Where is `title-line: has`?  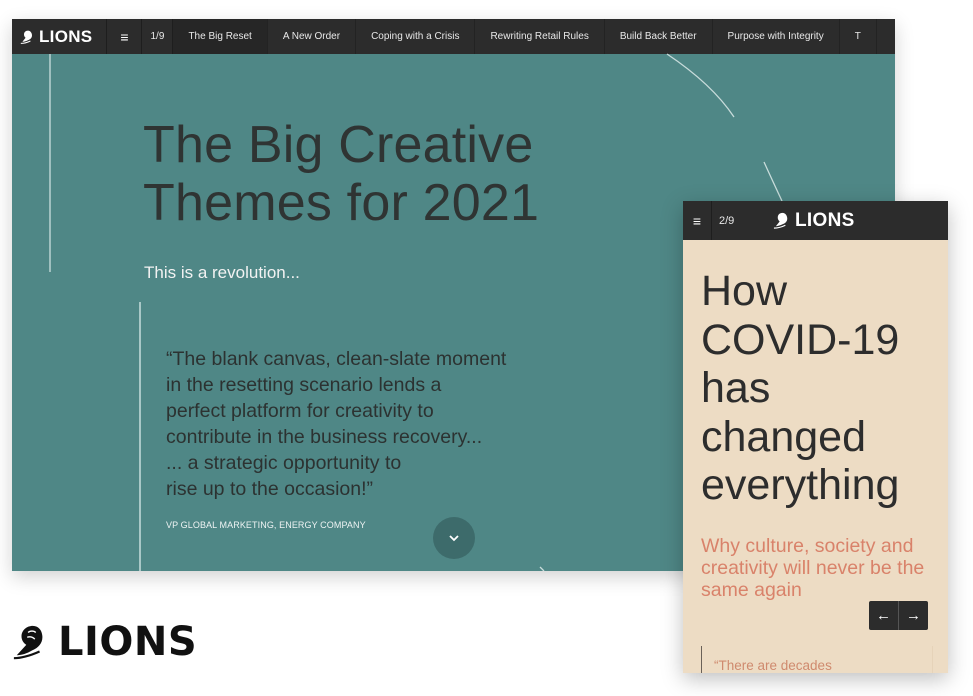
title-line: has is located at coordinates (736, 388).